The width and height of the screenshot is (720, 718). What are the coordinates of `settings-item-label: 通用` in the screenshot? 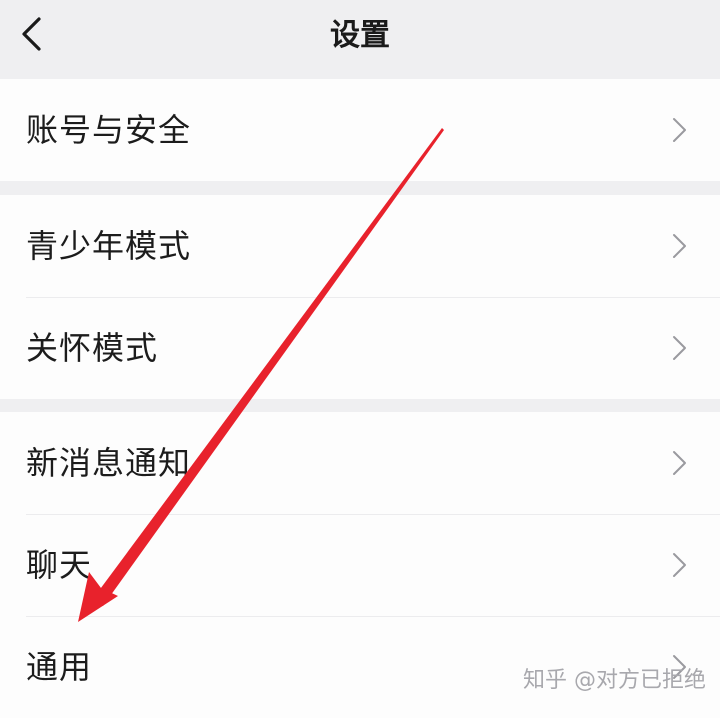 It's located at (59, 667).